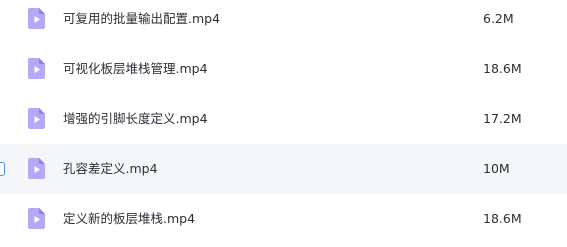 This screenshot has height=247, width=567. Describe the element at coordinates (141, 22) in the screenshot. I see `file-name: 可复用的批量输出配置.mp4` at that location.